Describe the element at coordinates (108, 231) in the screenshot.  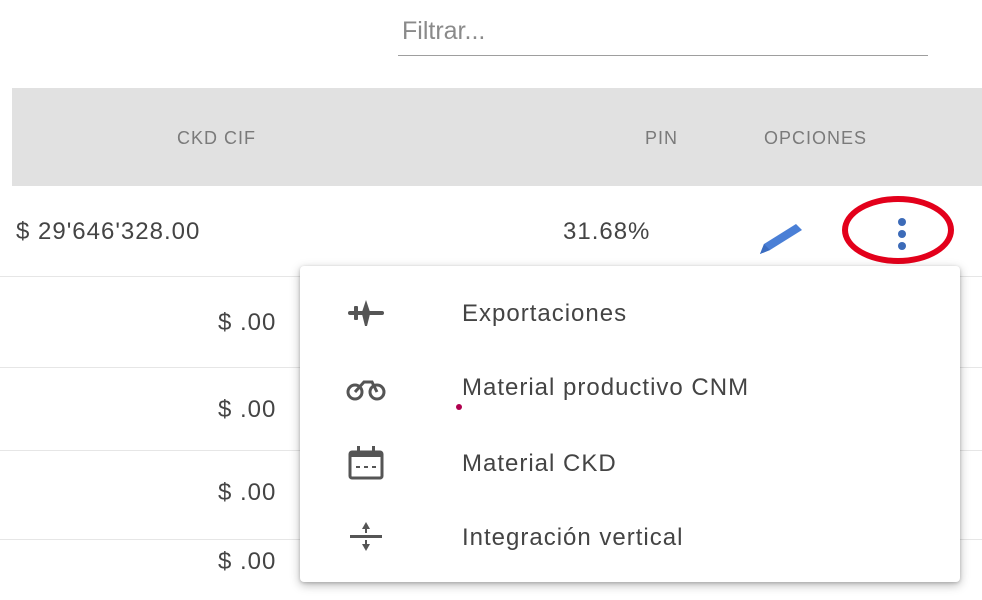
I see `ckd-cif-cell: $ 29'646'328.00` at that location.